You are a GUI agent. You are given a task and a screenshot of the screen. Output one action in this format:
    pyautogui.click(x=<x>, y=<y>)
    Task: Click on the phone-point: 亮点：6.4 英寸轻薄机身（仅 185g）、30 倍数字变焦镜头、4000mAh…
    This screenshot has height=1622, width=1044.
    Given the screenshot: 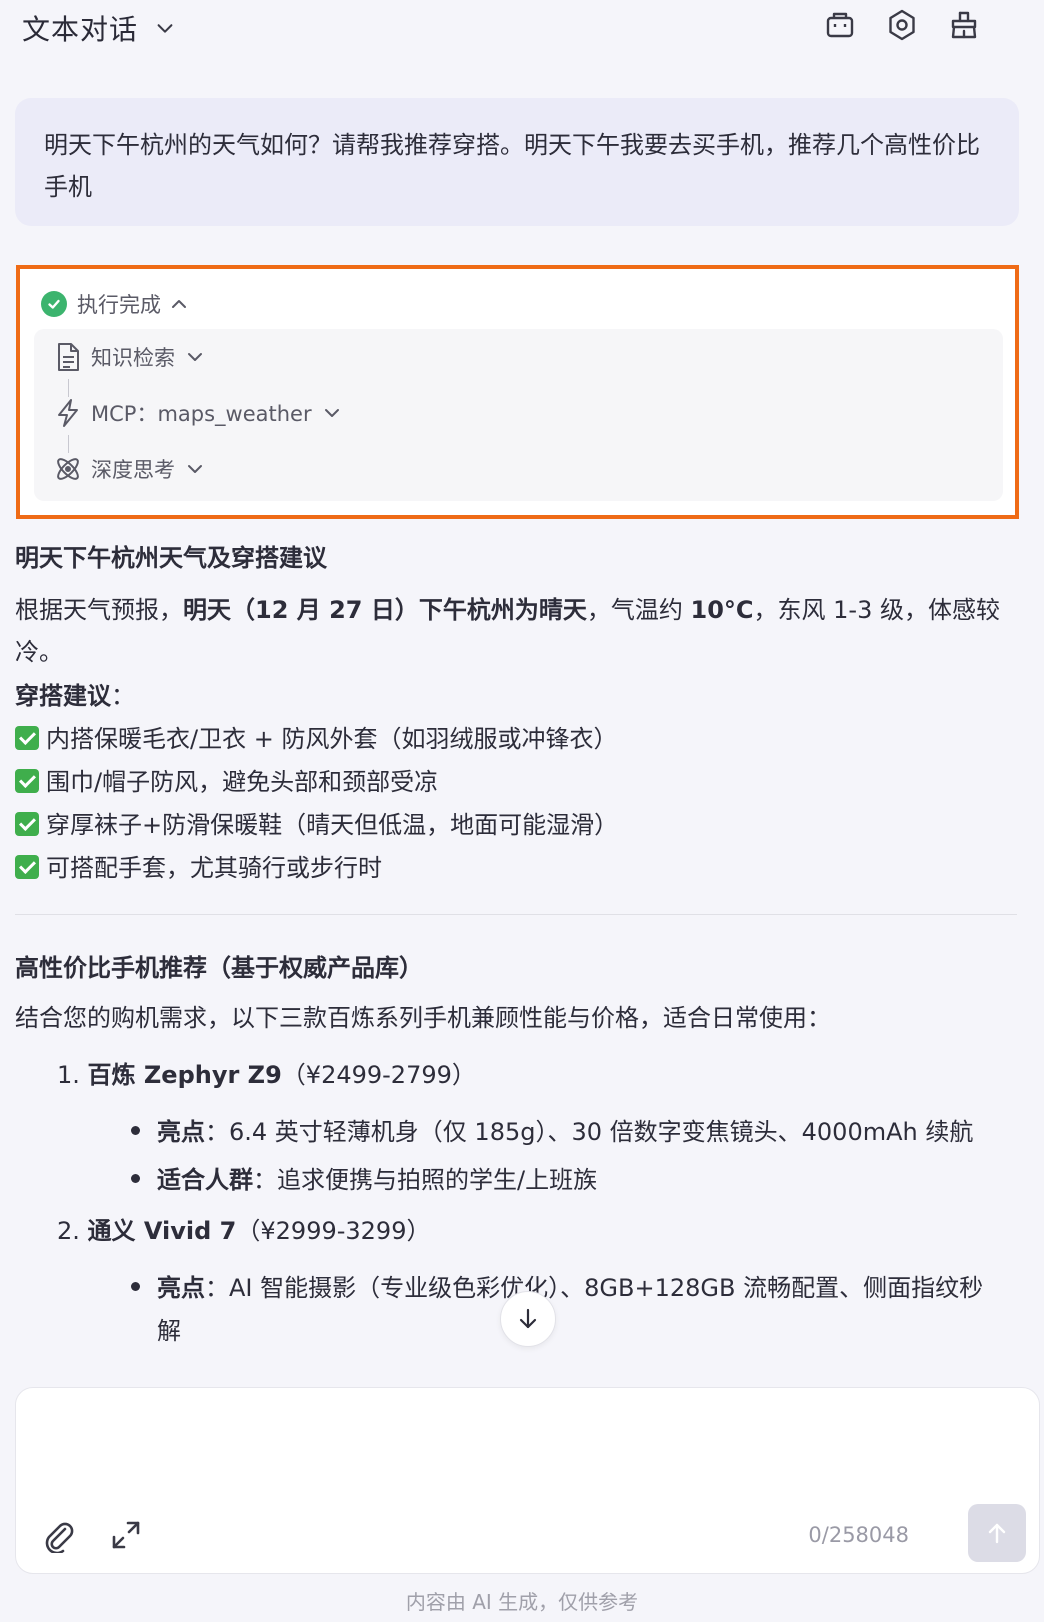 What is the action you would take?
    pyautogui.click(x=552, y=1132)
    